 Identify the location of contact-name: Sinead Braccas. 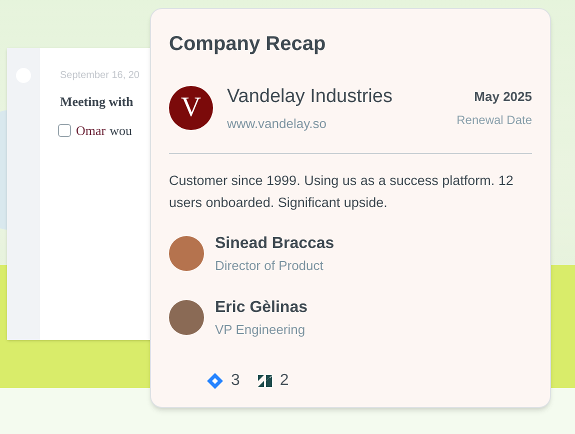
(274, 244).